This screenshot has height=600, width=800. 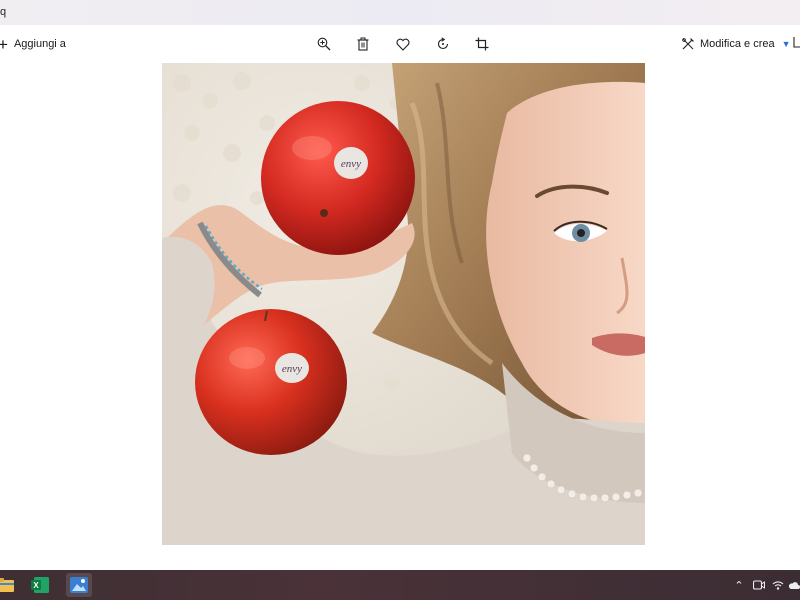 I want to click on wifi-button, so click(x=778, y=585).